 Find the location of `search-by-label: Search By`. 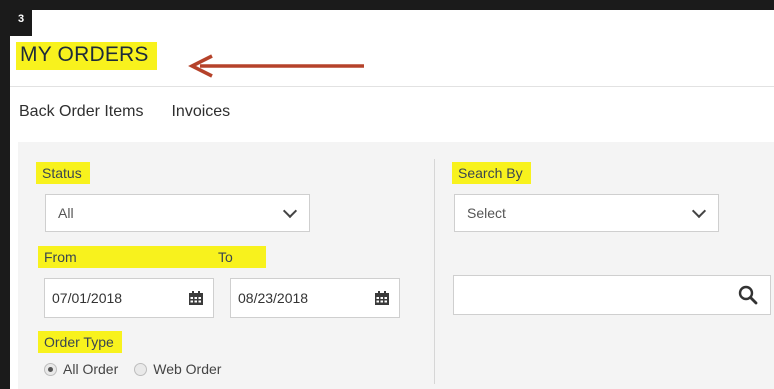

search-by-label: Search By is located at coordinates (491, 173).